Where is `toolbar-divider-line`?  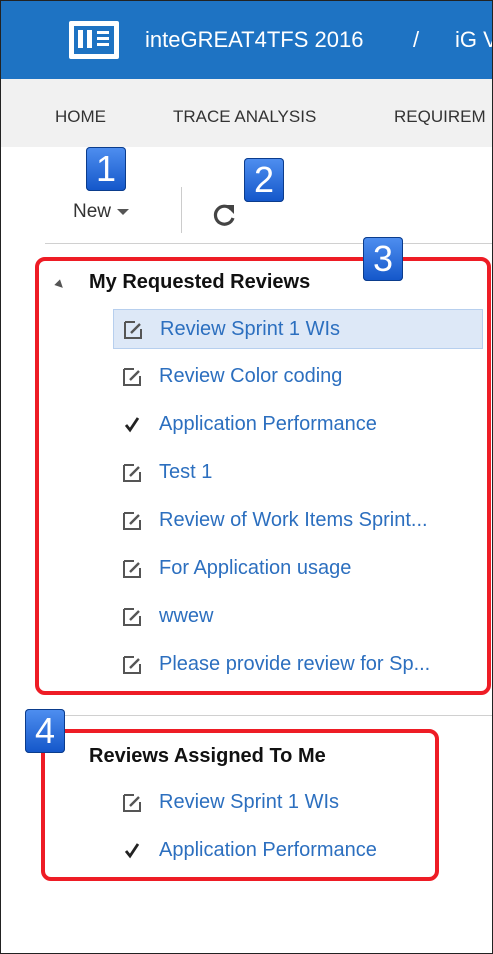 toolbar-divider-line is located at coordinates (268, 243).